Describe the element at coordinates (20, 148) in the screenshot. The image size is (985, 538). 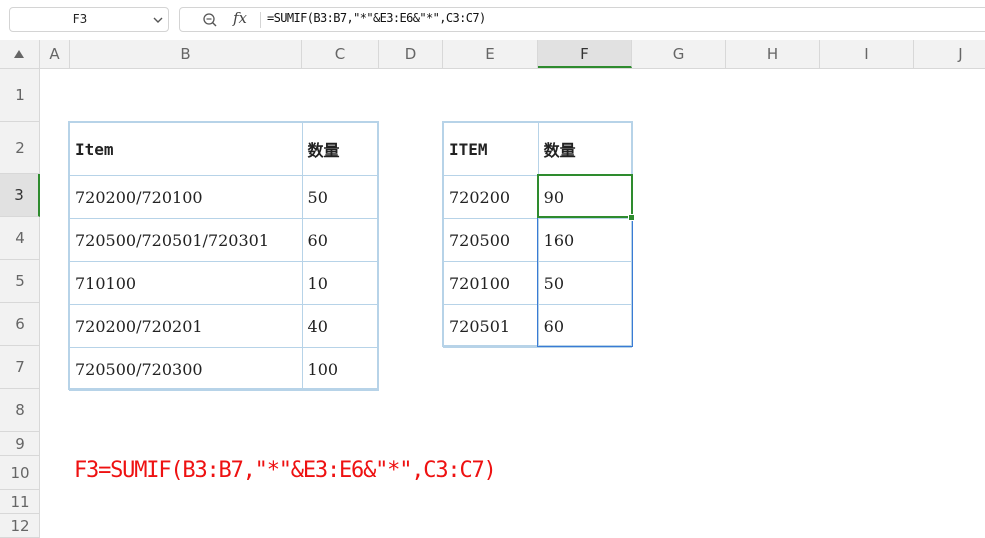
I see `row-header-2: 2` at that location.